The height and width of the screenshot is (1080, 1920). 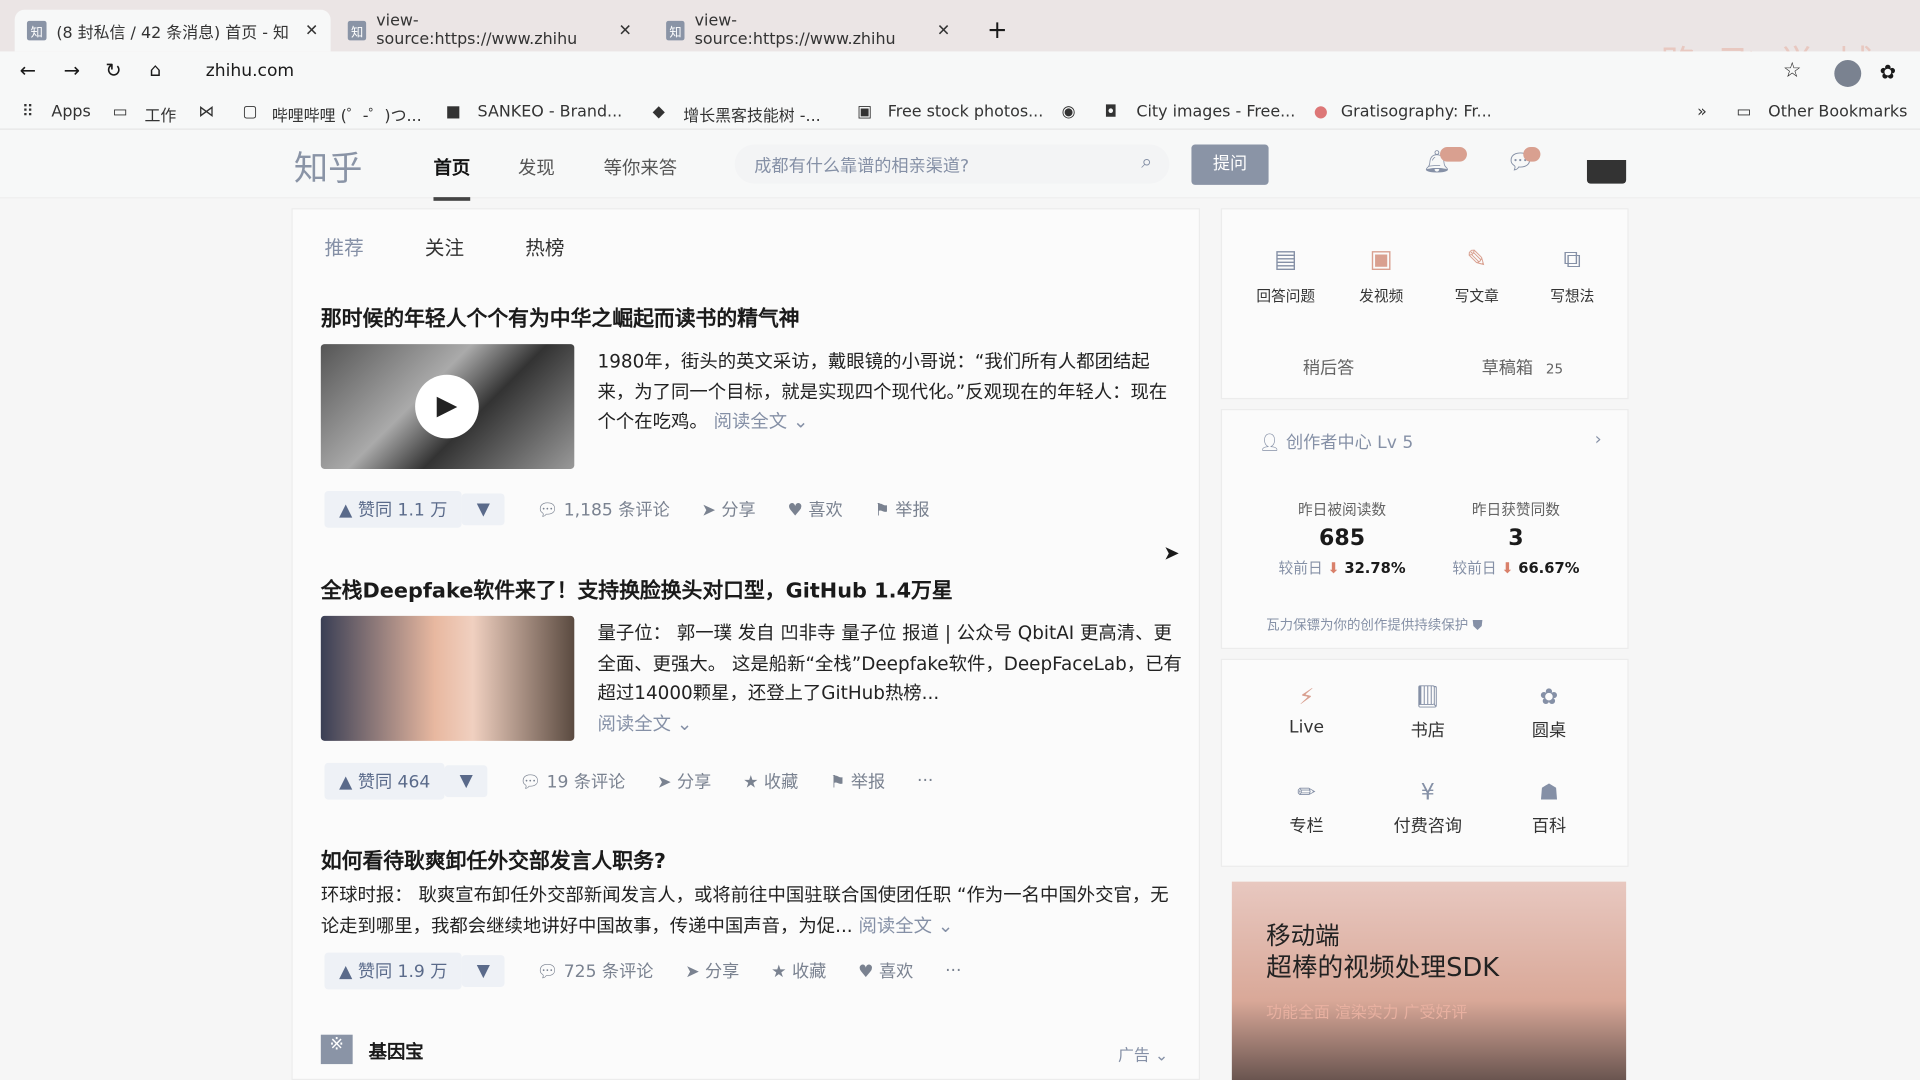 I want to click on answer-question-button: ▤ 回答问题, so click(x=1286, y=275).